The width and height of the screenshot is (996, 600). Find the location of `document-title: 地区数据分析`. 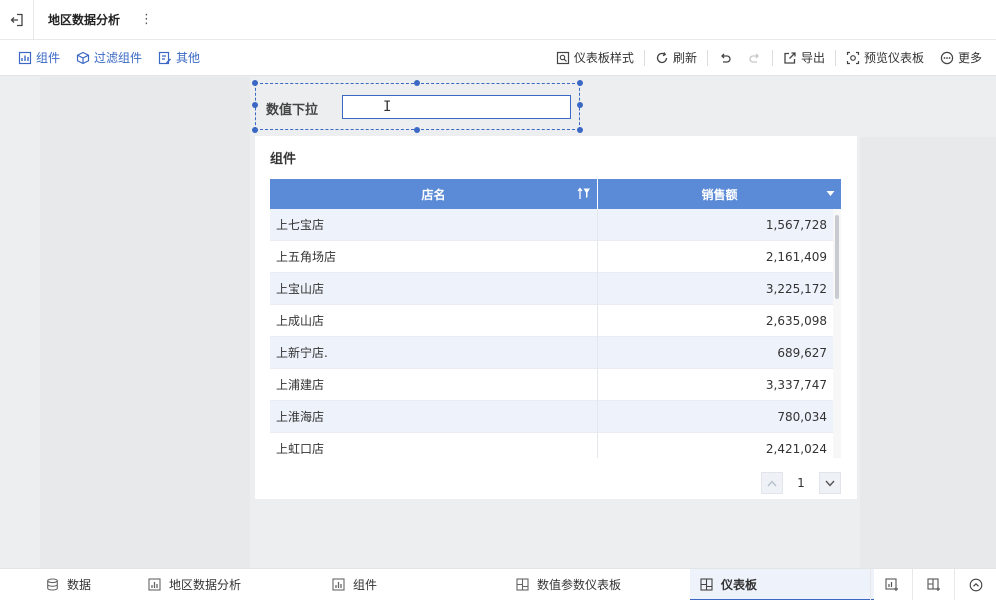

document-title: 地区数据分析 is located at coordinates (84, 20).